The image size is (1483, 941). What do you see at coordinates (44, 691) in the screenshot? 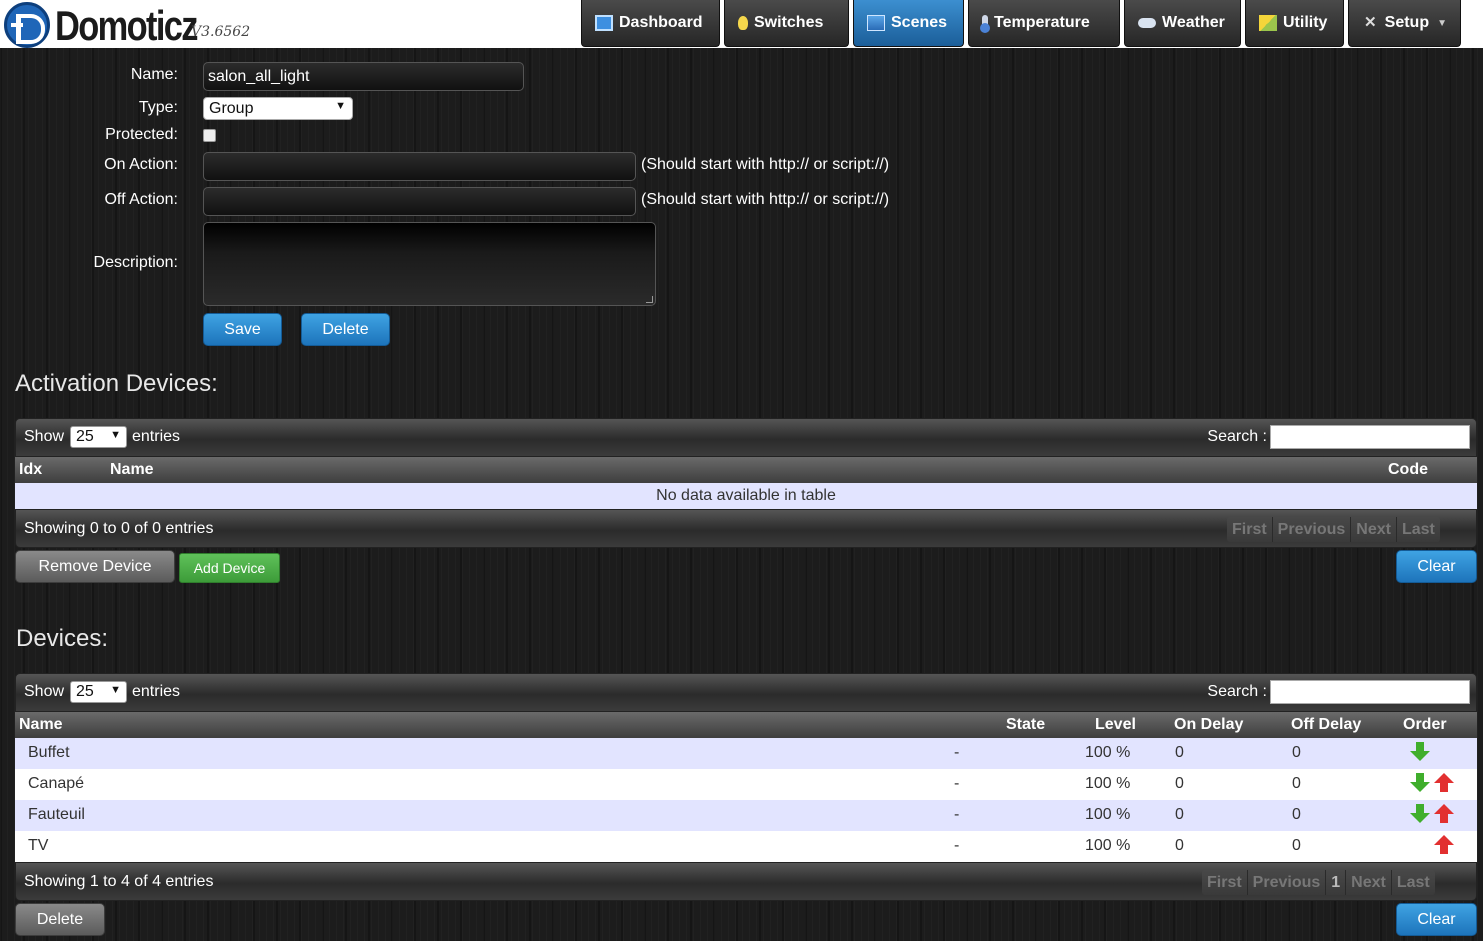
I see `devices-show-label: Show` at bounding box center [44, 691].